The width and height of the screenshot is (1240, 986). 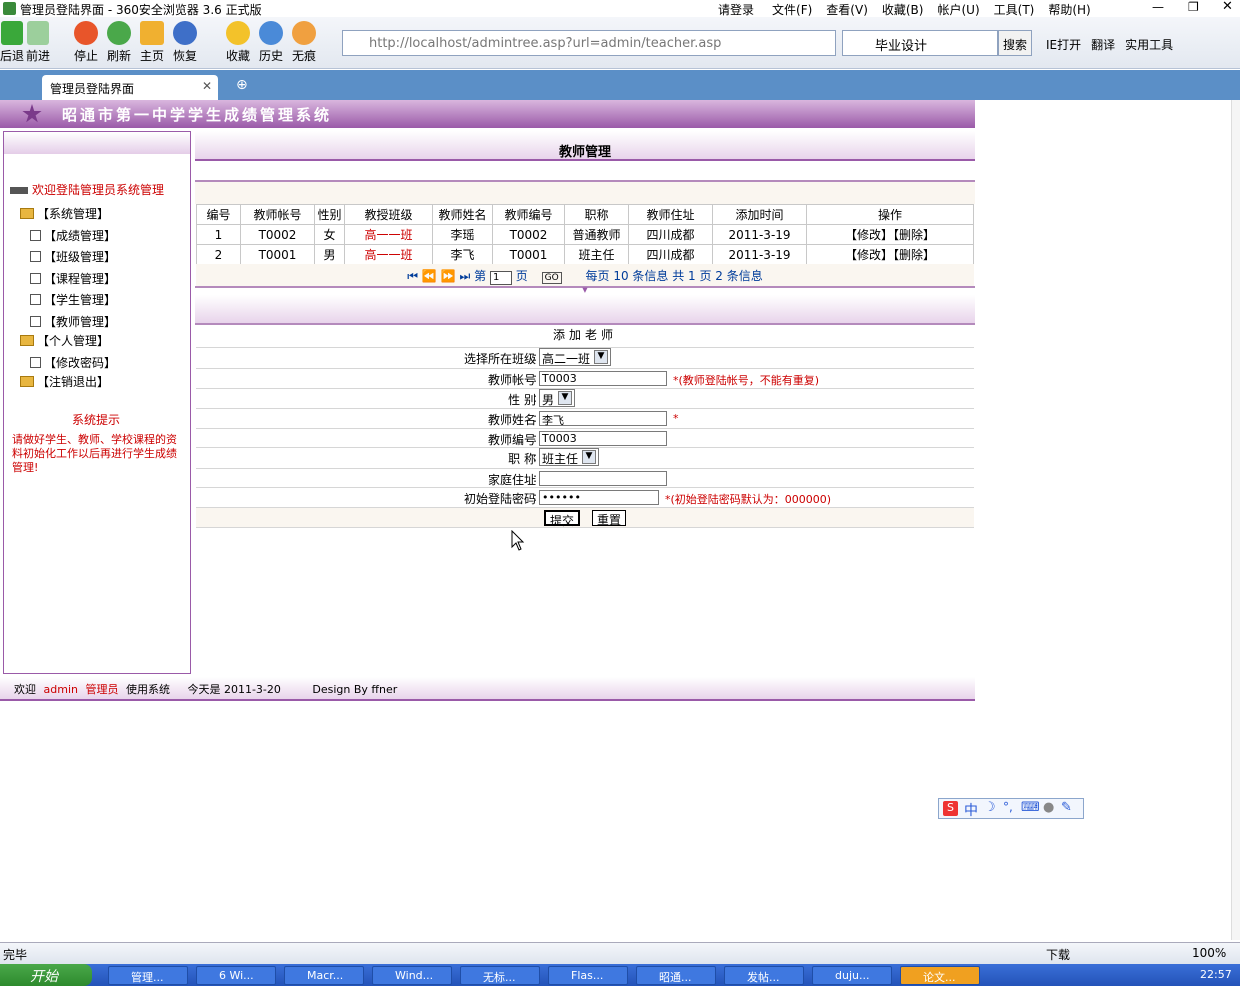 What do you see at coordinates (1058, 954) in the screenshot?
I see `download-button: 下载` at bounding box center [1058, 954].